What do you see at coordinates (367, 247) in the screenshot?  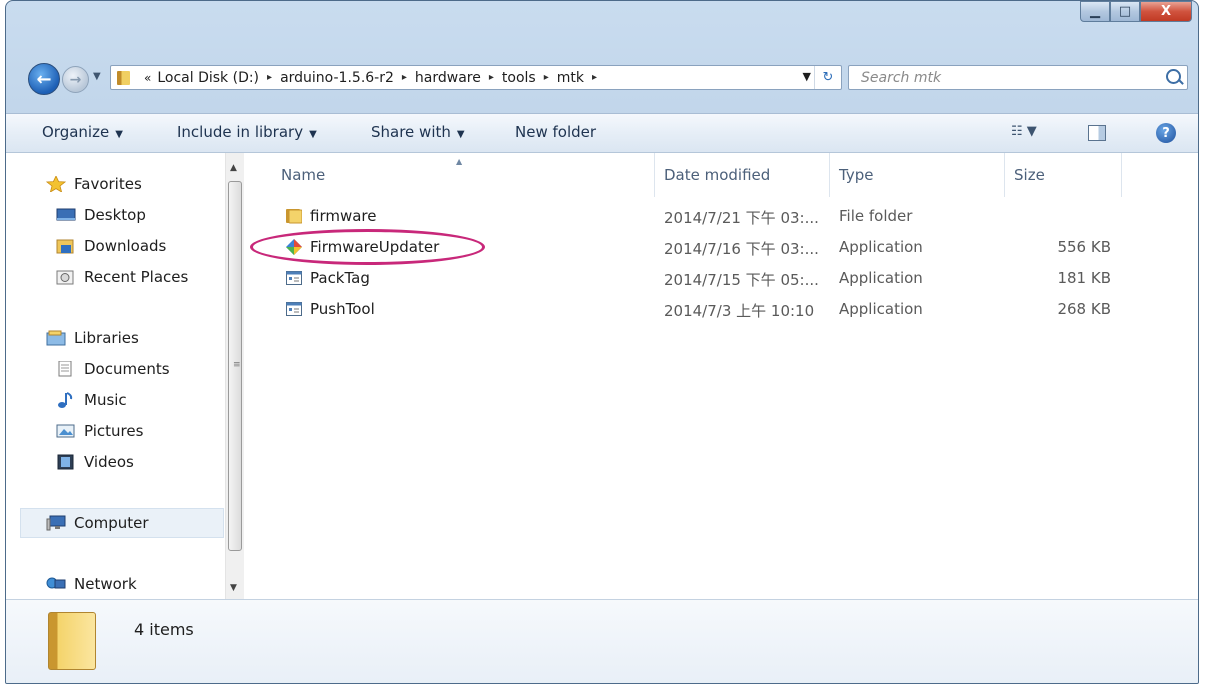 I see `highlight-ellipse-annotation` at bounding box center [367, 247].